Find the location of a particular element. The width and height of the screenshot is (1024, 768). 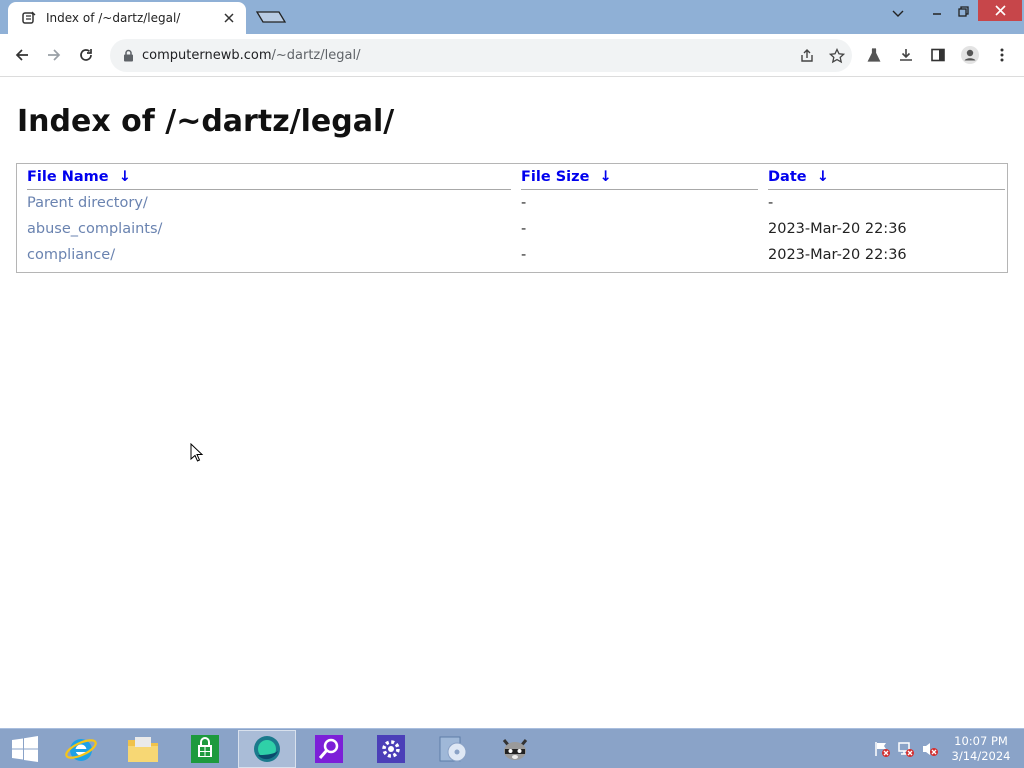

profile-button is located at coordinates (970, 55).